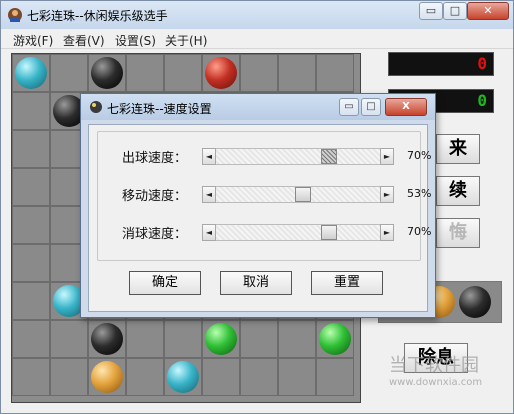 The width and height of the screenshot is (514, 414). Describe the element at coordinates (107, 377) in the screenshot. I see `orange-ball` at that location.